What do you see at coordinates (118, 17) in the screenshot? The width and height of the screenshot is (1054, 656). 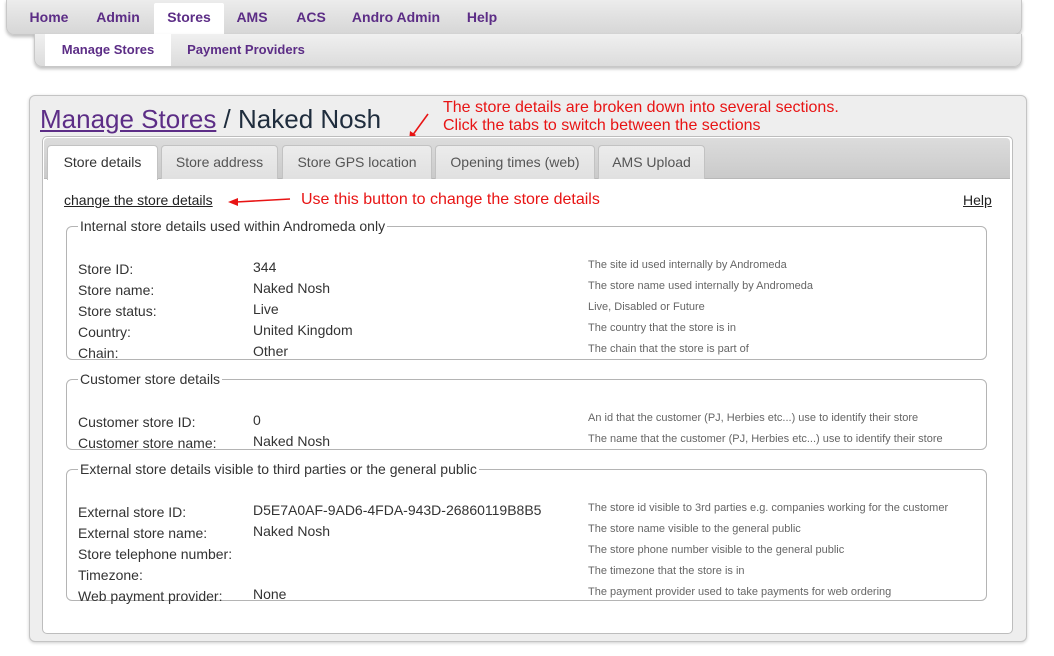 I see `nav-admin: Admin` at bounding box center [118, 17].